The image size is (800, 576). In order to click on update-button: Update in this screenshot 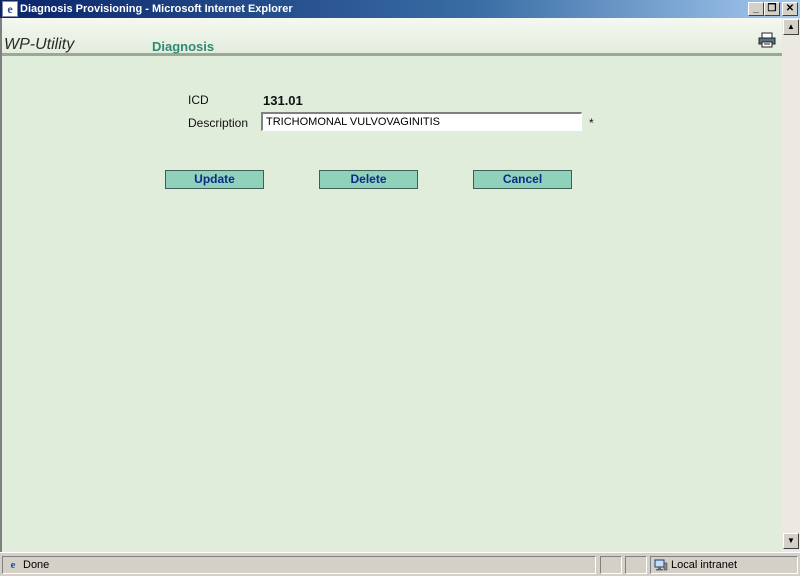, I will do `click(214, 179)`.